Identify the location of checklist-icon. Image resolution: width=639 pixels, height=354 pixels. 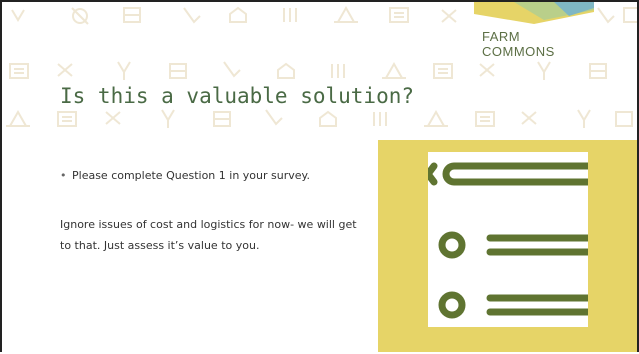
(508, 240).